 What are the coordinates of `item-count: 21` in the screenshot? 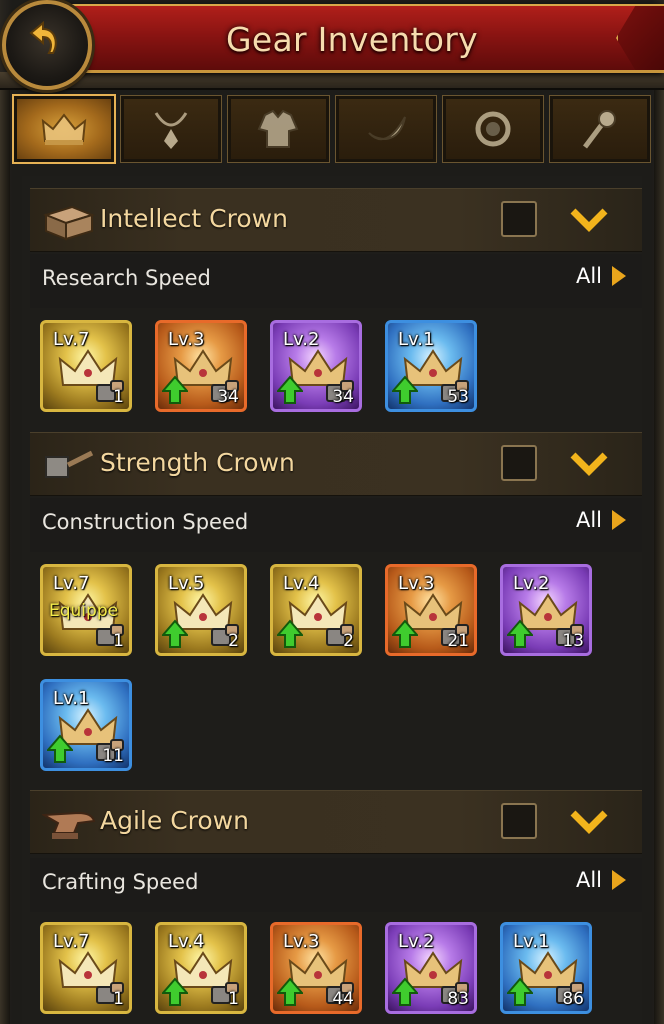 It's located at (458, 641).